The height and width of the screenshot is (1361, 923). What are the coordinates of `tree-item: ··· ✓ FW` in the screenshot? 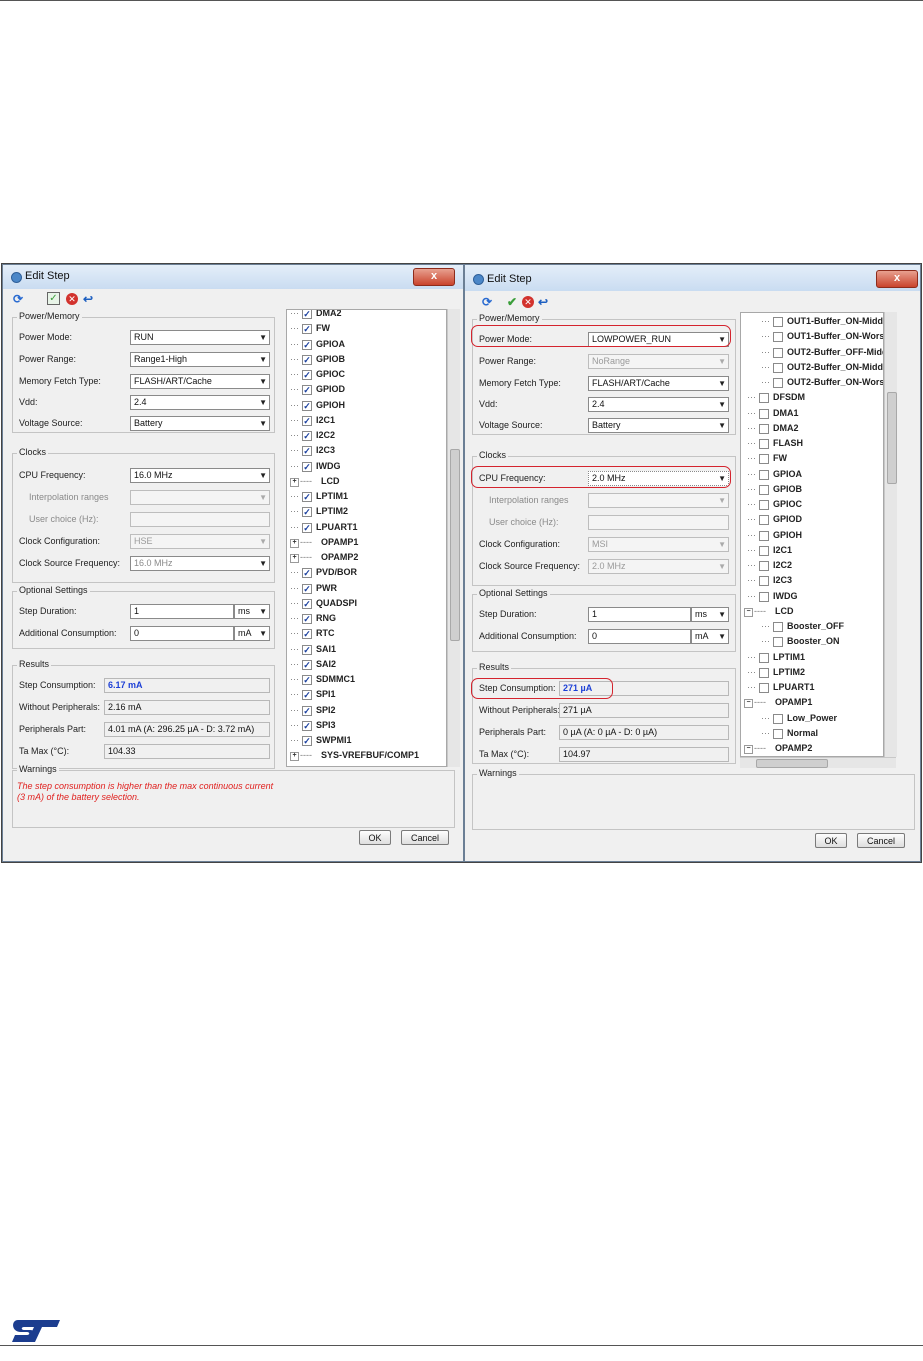 It's located at (366, 330).